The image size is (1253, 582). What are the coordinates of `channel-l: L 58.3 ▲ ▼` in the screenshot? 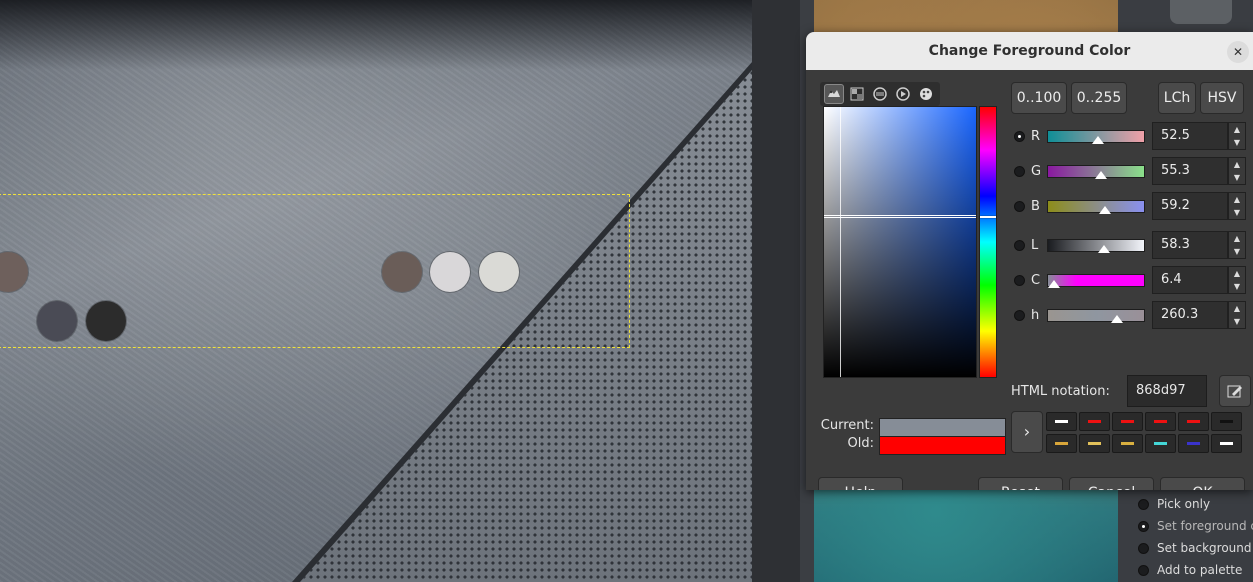 It's located at (1130, 245).